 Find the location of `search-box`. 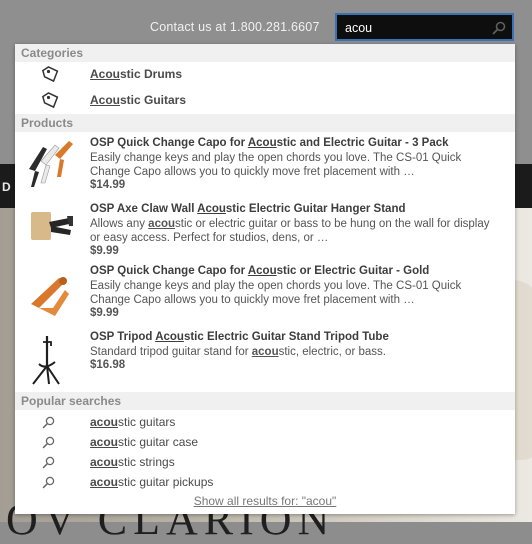

search-box is located at coordinates (424, 27).